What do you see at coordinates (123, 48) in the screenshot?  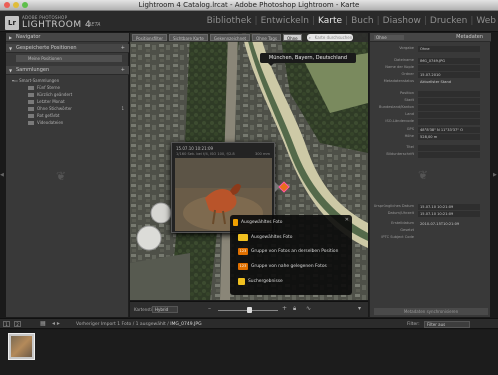 I see `add-location-icon: +` at bounding box center [123, 48].